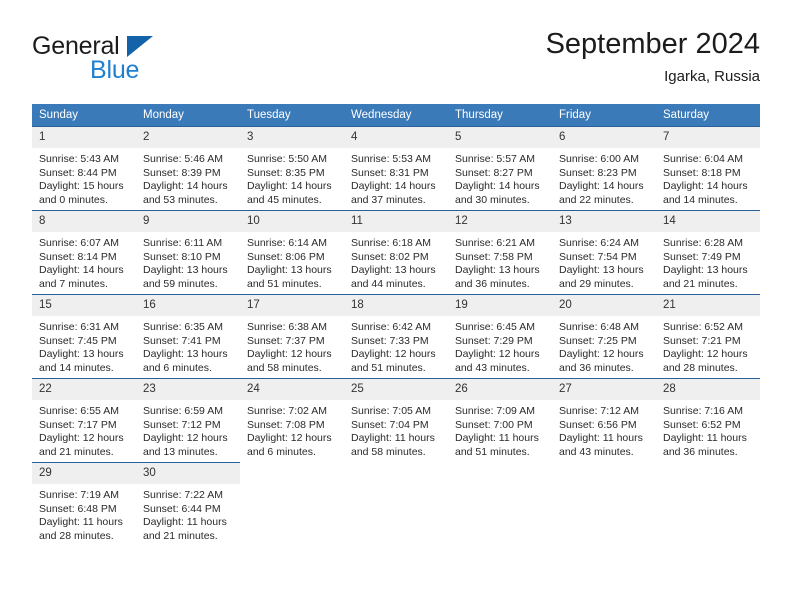  Describe the element at coordinates (78, 424) in the screenshot. I see `sunset-text: Sunset: 7:17 PM` at that location.